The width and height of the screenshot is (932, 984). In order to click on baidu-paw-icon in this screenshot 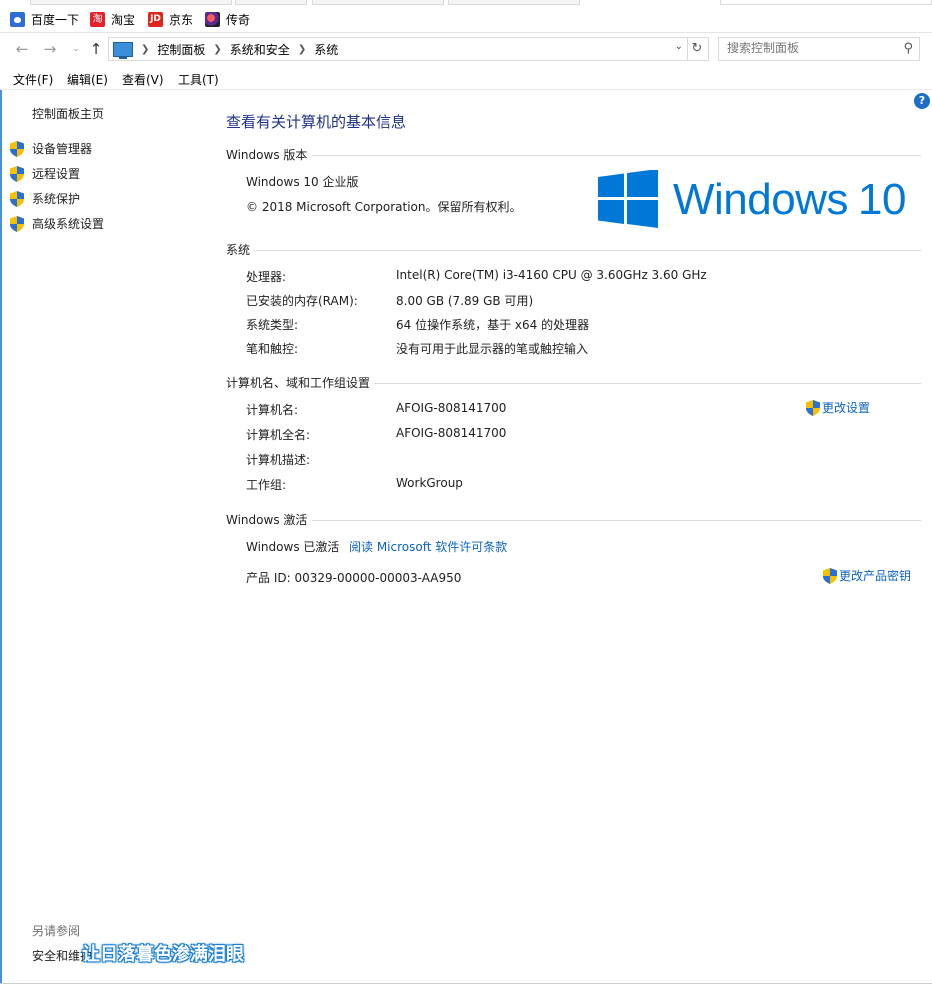, I will do `click(17, 19)`.